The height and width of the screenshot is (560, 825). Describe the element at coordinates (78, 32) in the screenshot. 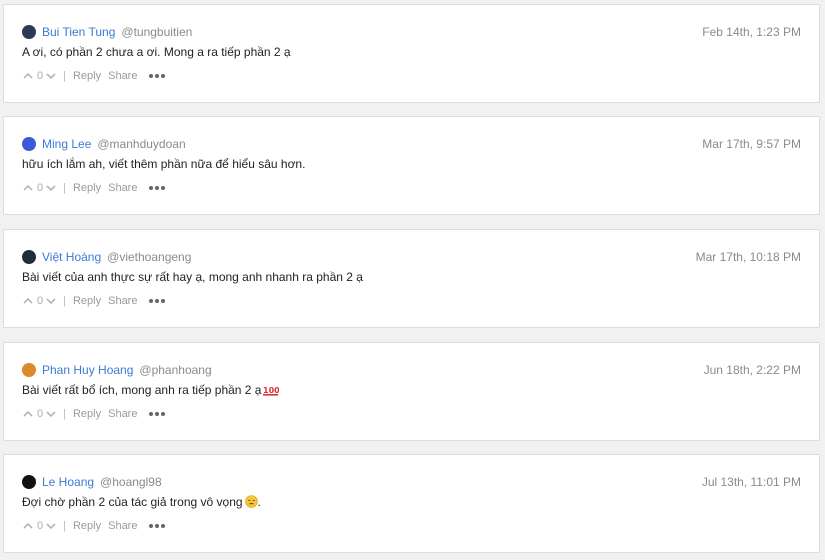

I see `author-name: Bui Tien Tung` at that location.